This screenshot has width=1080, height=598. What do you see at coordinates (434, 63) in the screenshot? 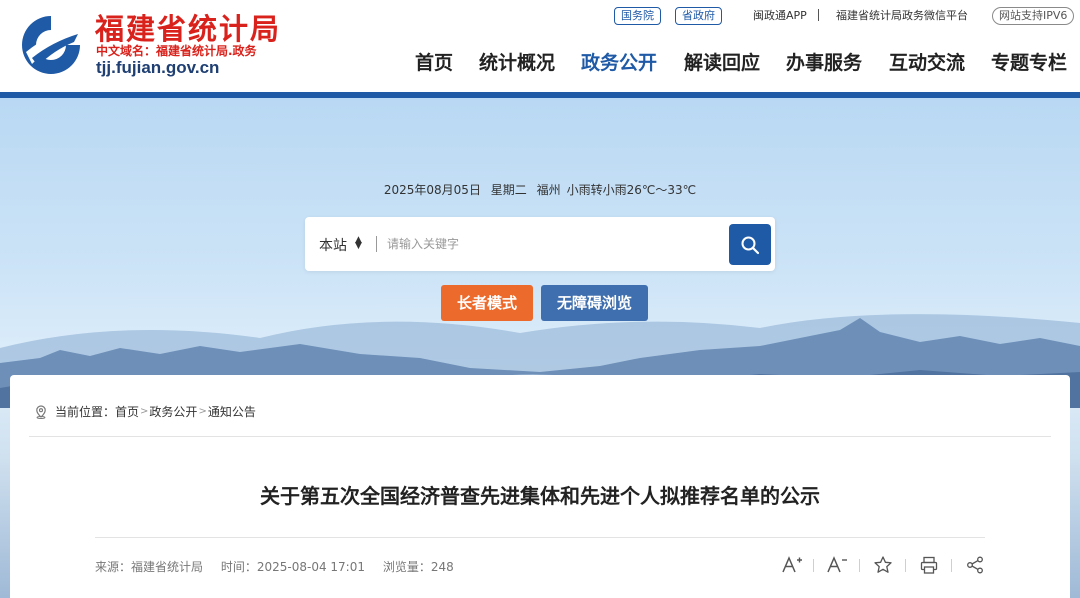
I see `nav-item-home: 首页` at bounding box center [434, 63].